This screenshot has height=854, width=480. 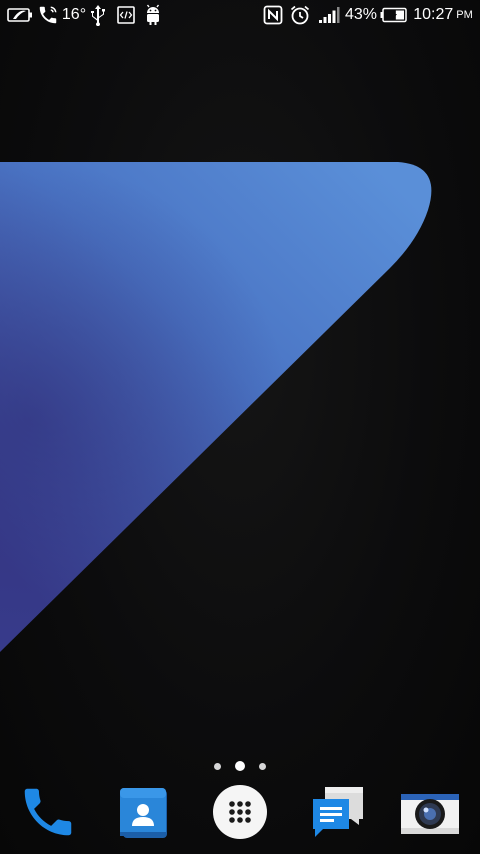 What do you see at coordinates (20, 15) in the screenshot?
I see `battery-saver-icon` at bounding box center [20, 15].